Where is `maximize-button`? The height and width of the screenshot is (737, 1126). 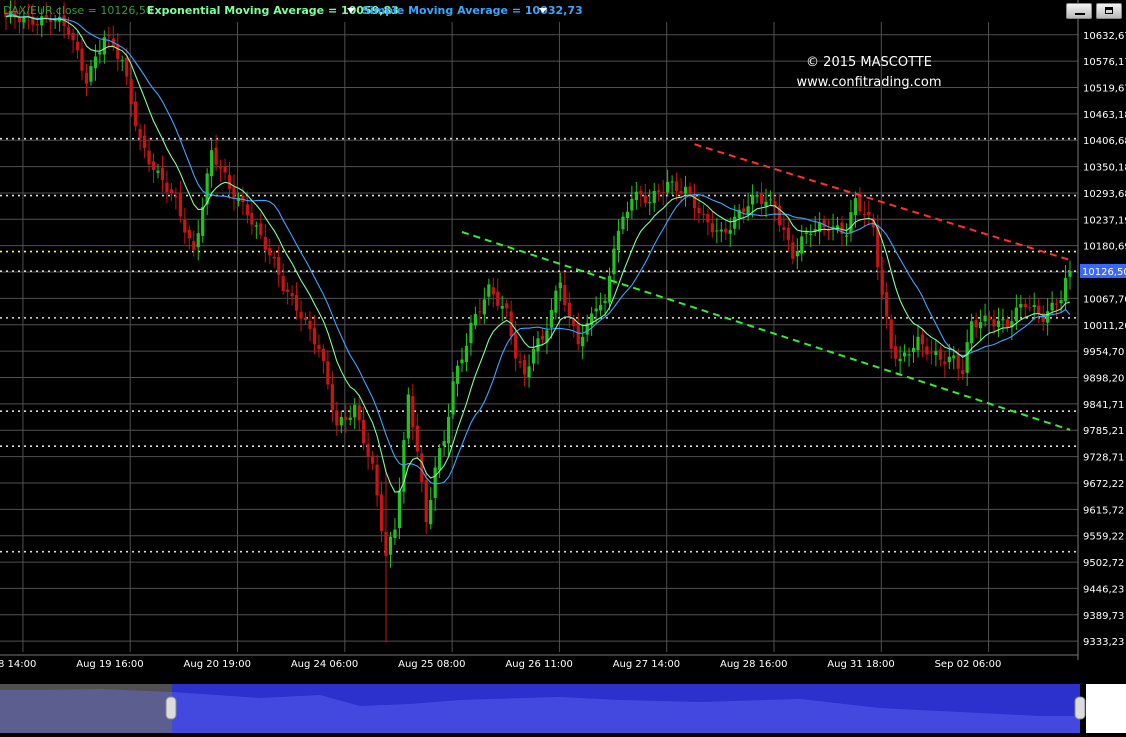 maximize-button is located at coordinates (1109, 11).